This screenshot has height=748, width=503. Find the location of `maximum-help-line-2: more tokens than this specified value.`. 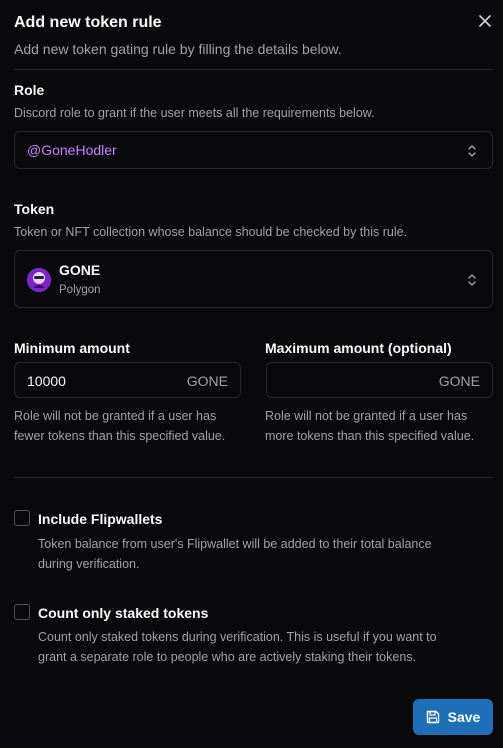

maximum-help-line-2: more tokens than this specified value. is located at coordinates (370, 436).